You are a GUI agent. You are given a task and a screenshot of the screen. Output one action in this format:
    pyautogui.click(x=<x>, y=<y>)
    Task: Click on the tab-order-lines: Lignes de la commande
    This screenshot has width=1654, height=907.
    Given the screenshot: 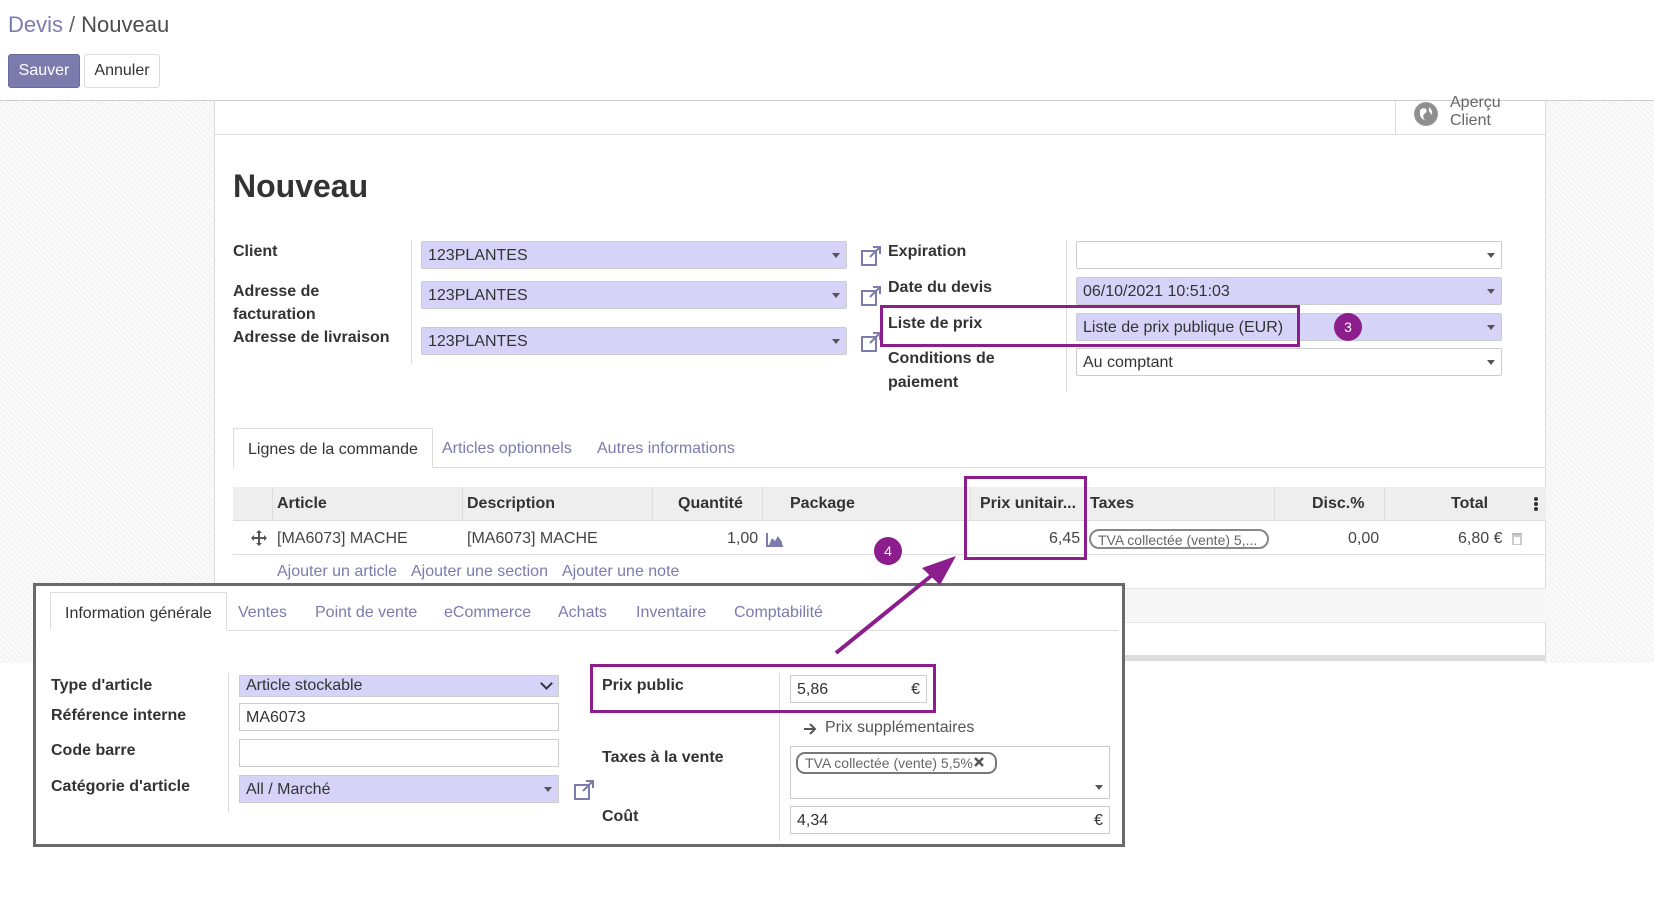 What is the action you would take?
    pyautogui.click(x=333, y=448)
    